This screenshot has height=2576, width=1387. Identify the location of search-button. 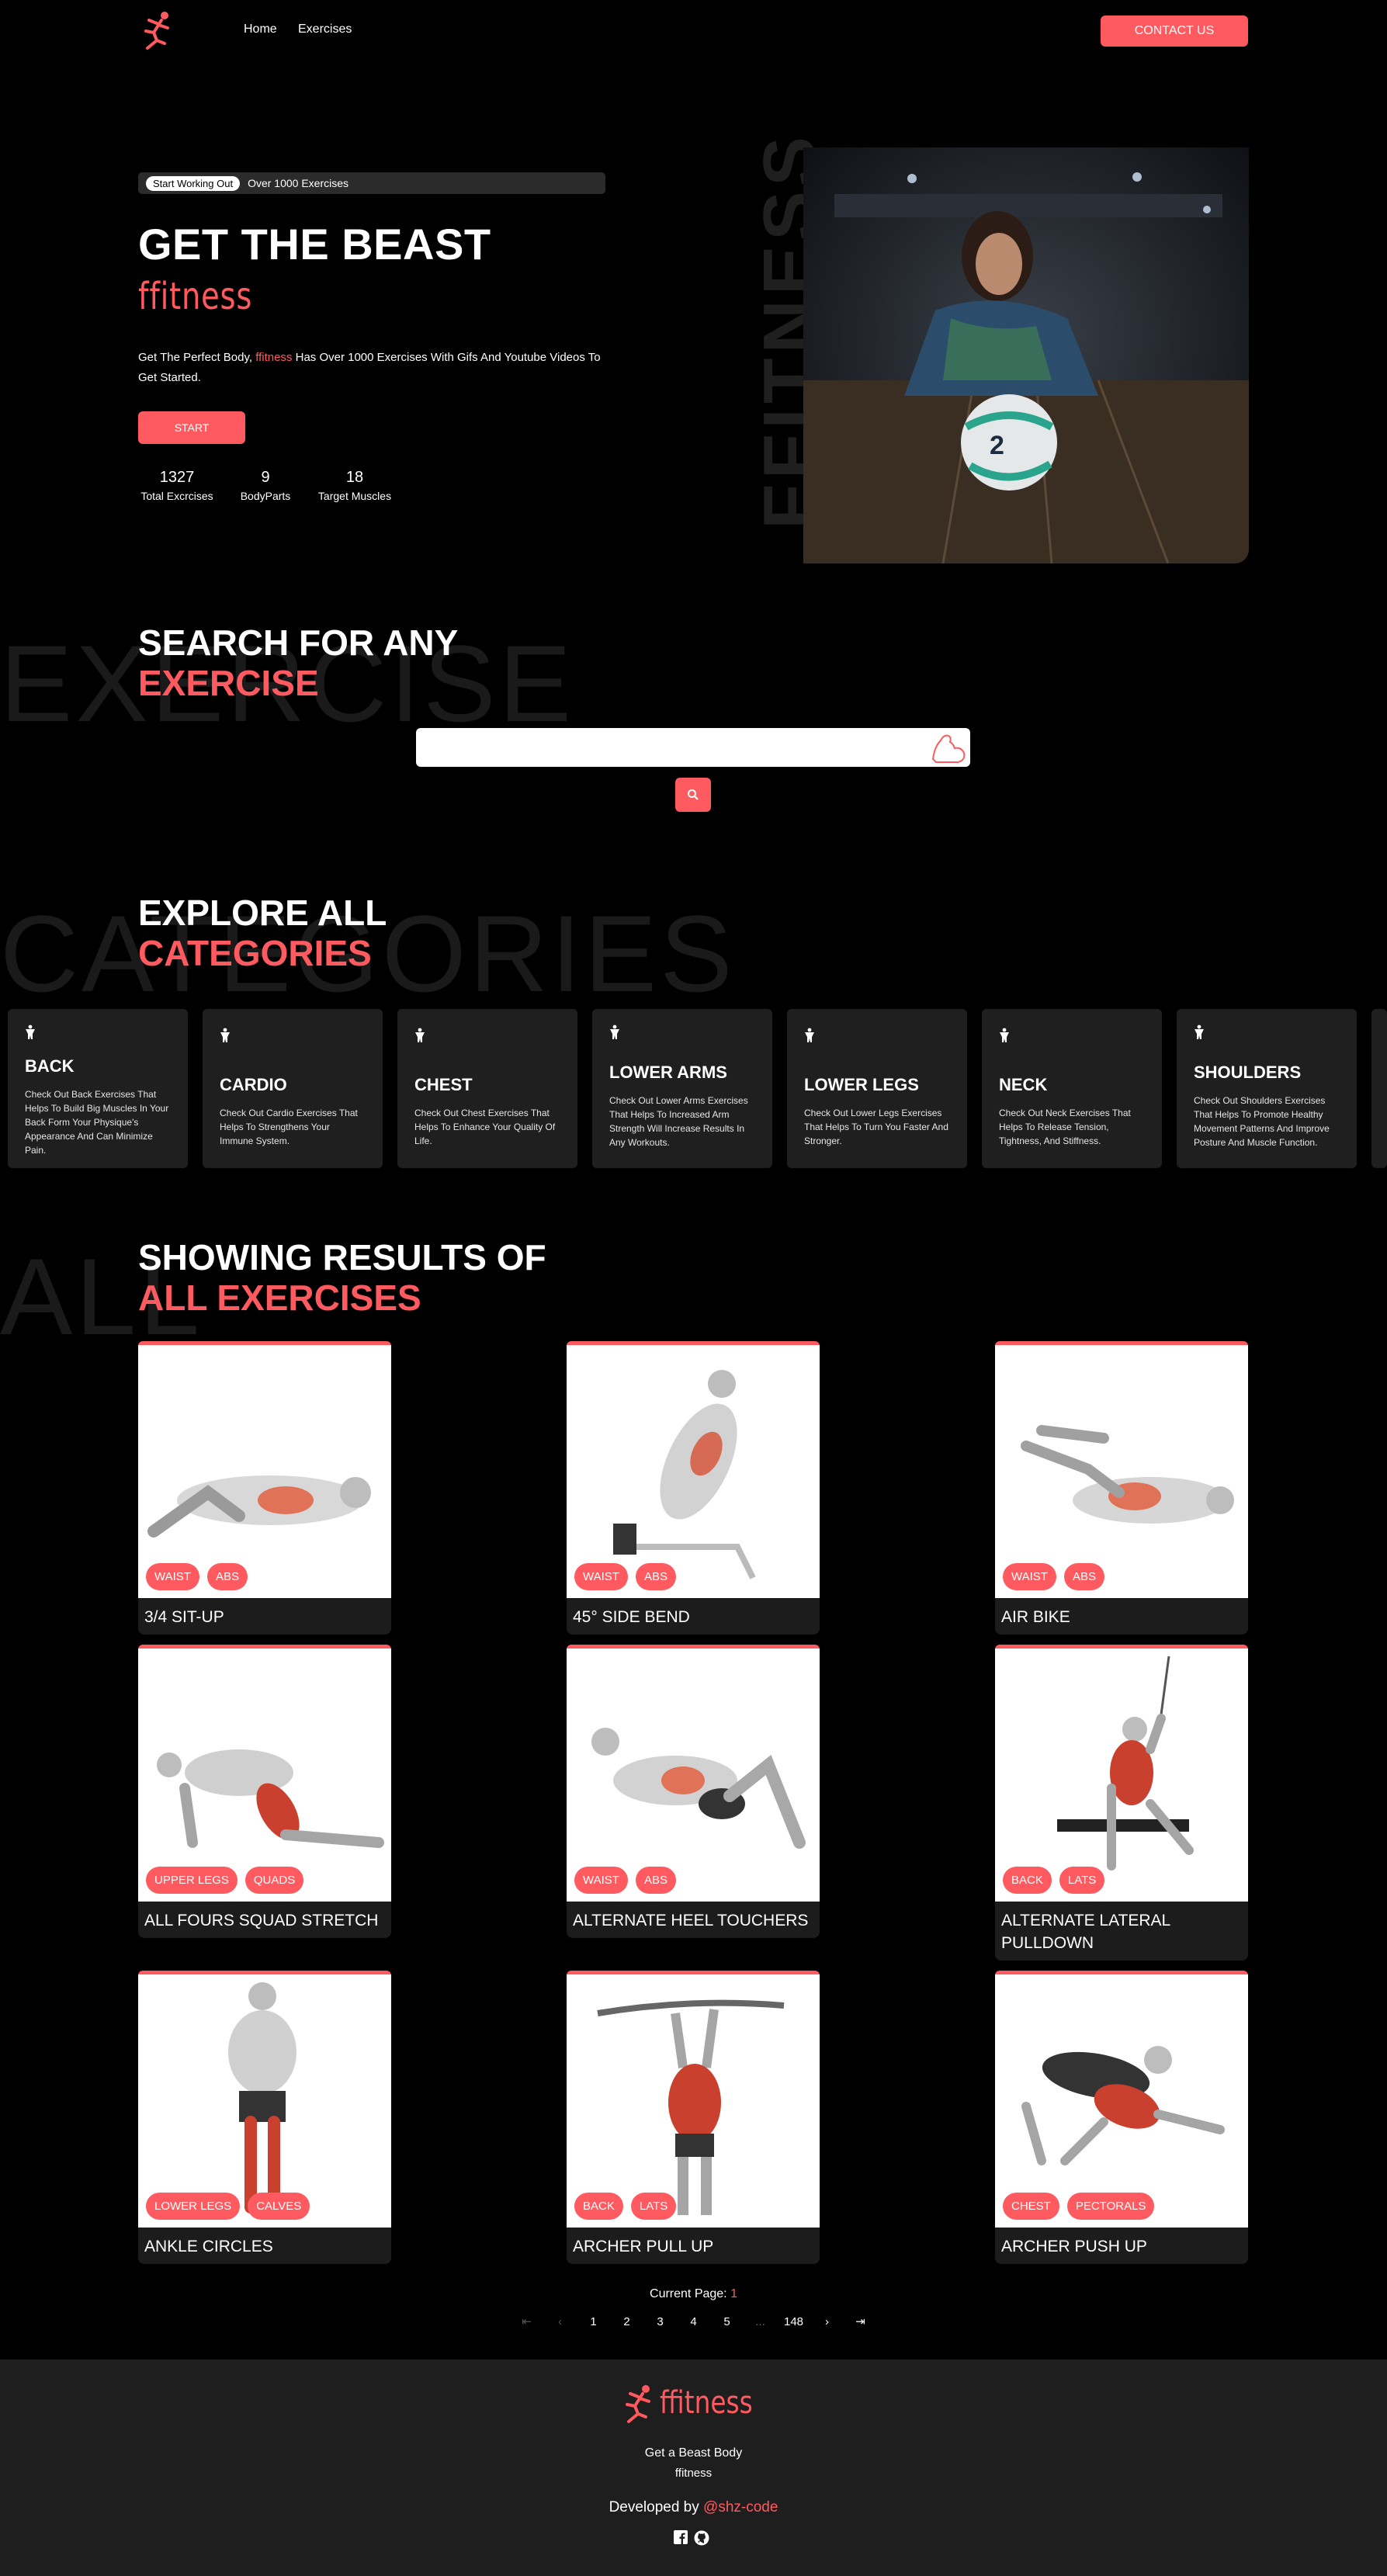
(693, 795).